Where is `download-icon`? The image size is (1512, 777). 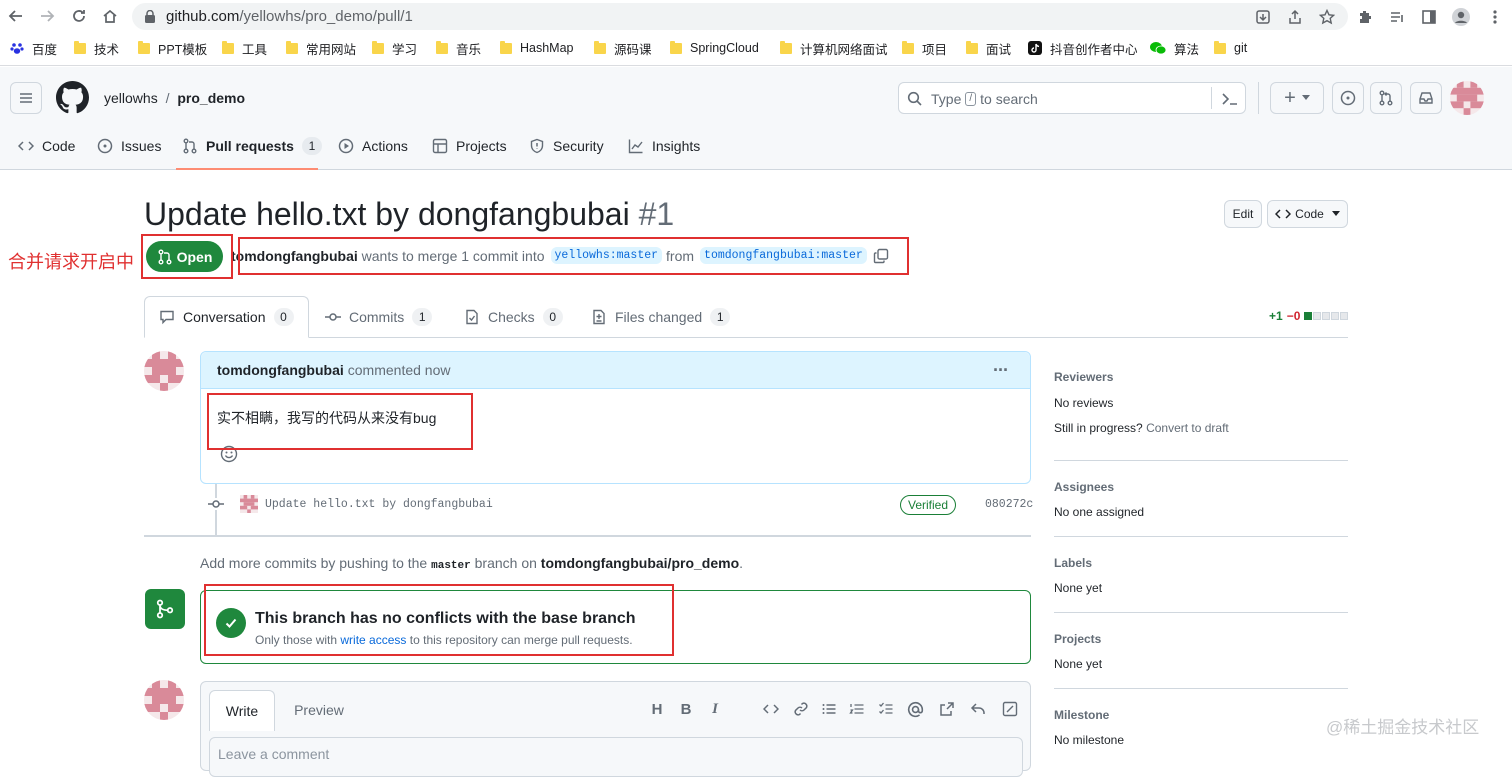 download-icon is located at coordinates (1263, 17).